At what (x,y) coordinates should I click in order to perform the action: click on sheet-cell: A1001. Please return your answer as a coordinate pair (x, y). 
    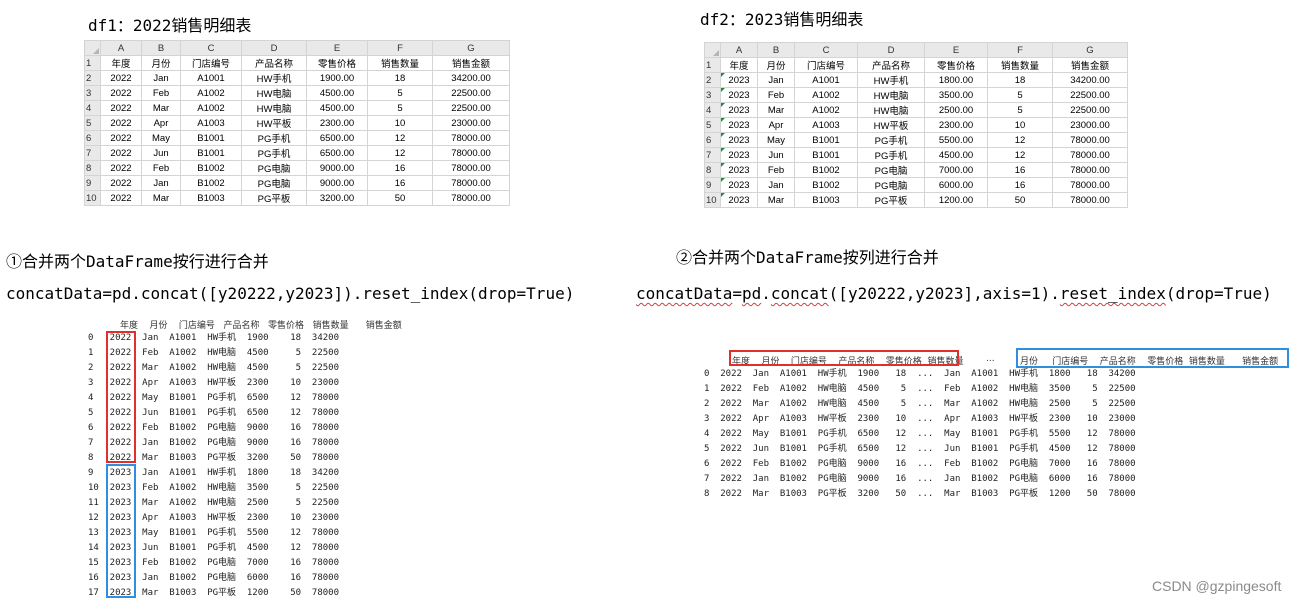
    Looking at the image, I should click on (826, 80).